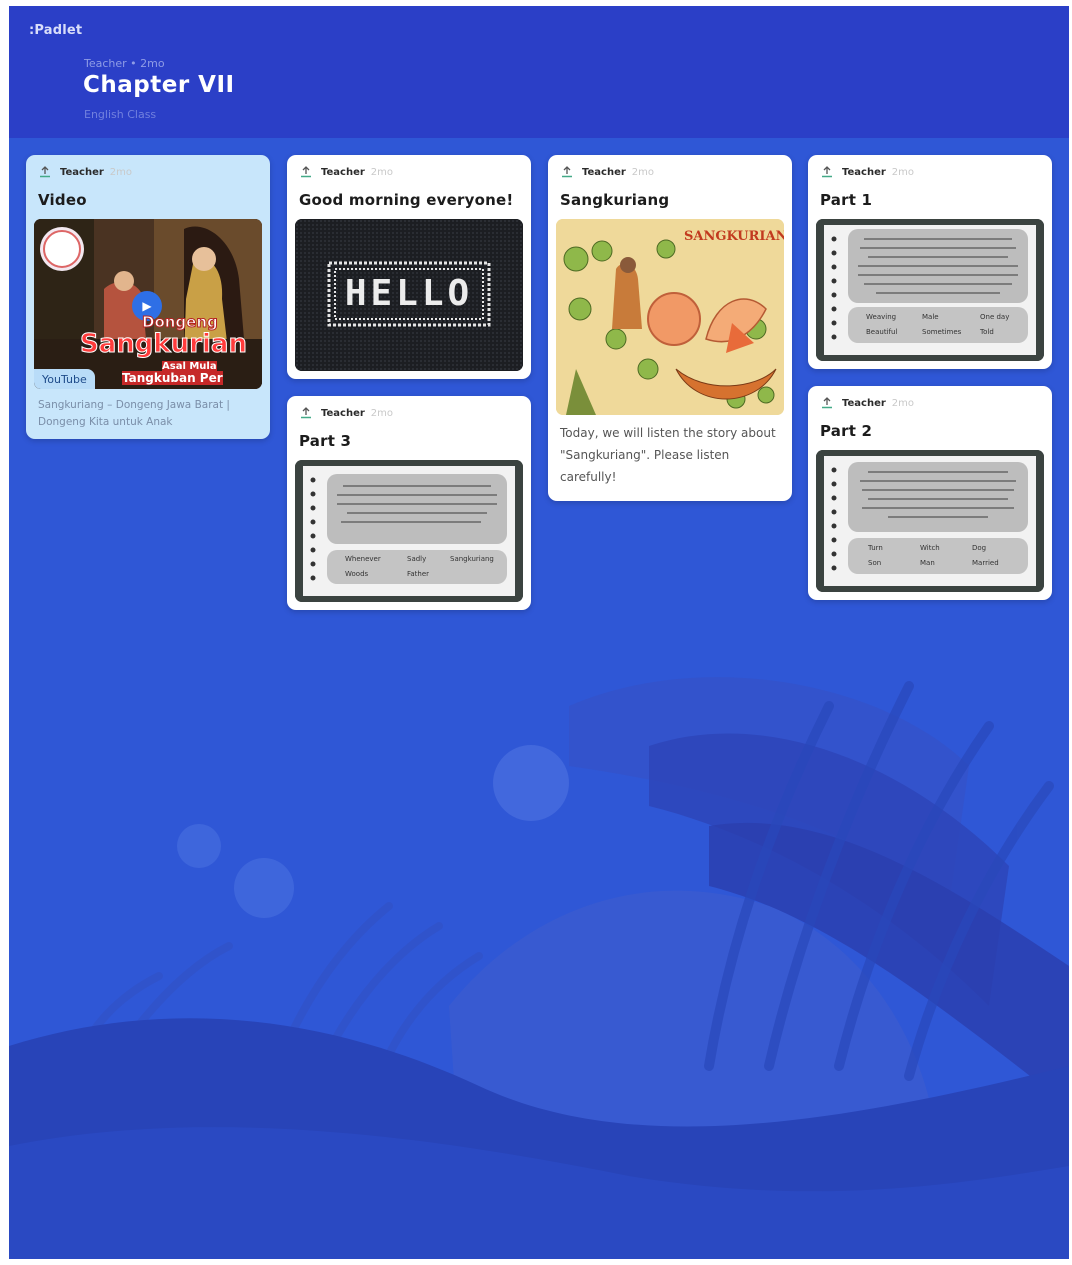  I want to click on worksheet-word: Male, so click(930, 317).